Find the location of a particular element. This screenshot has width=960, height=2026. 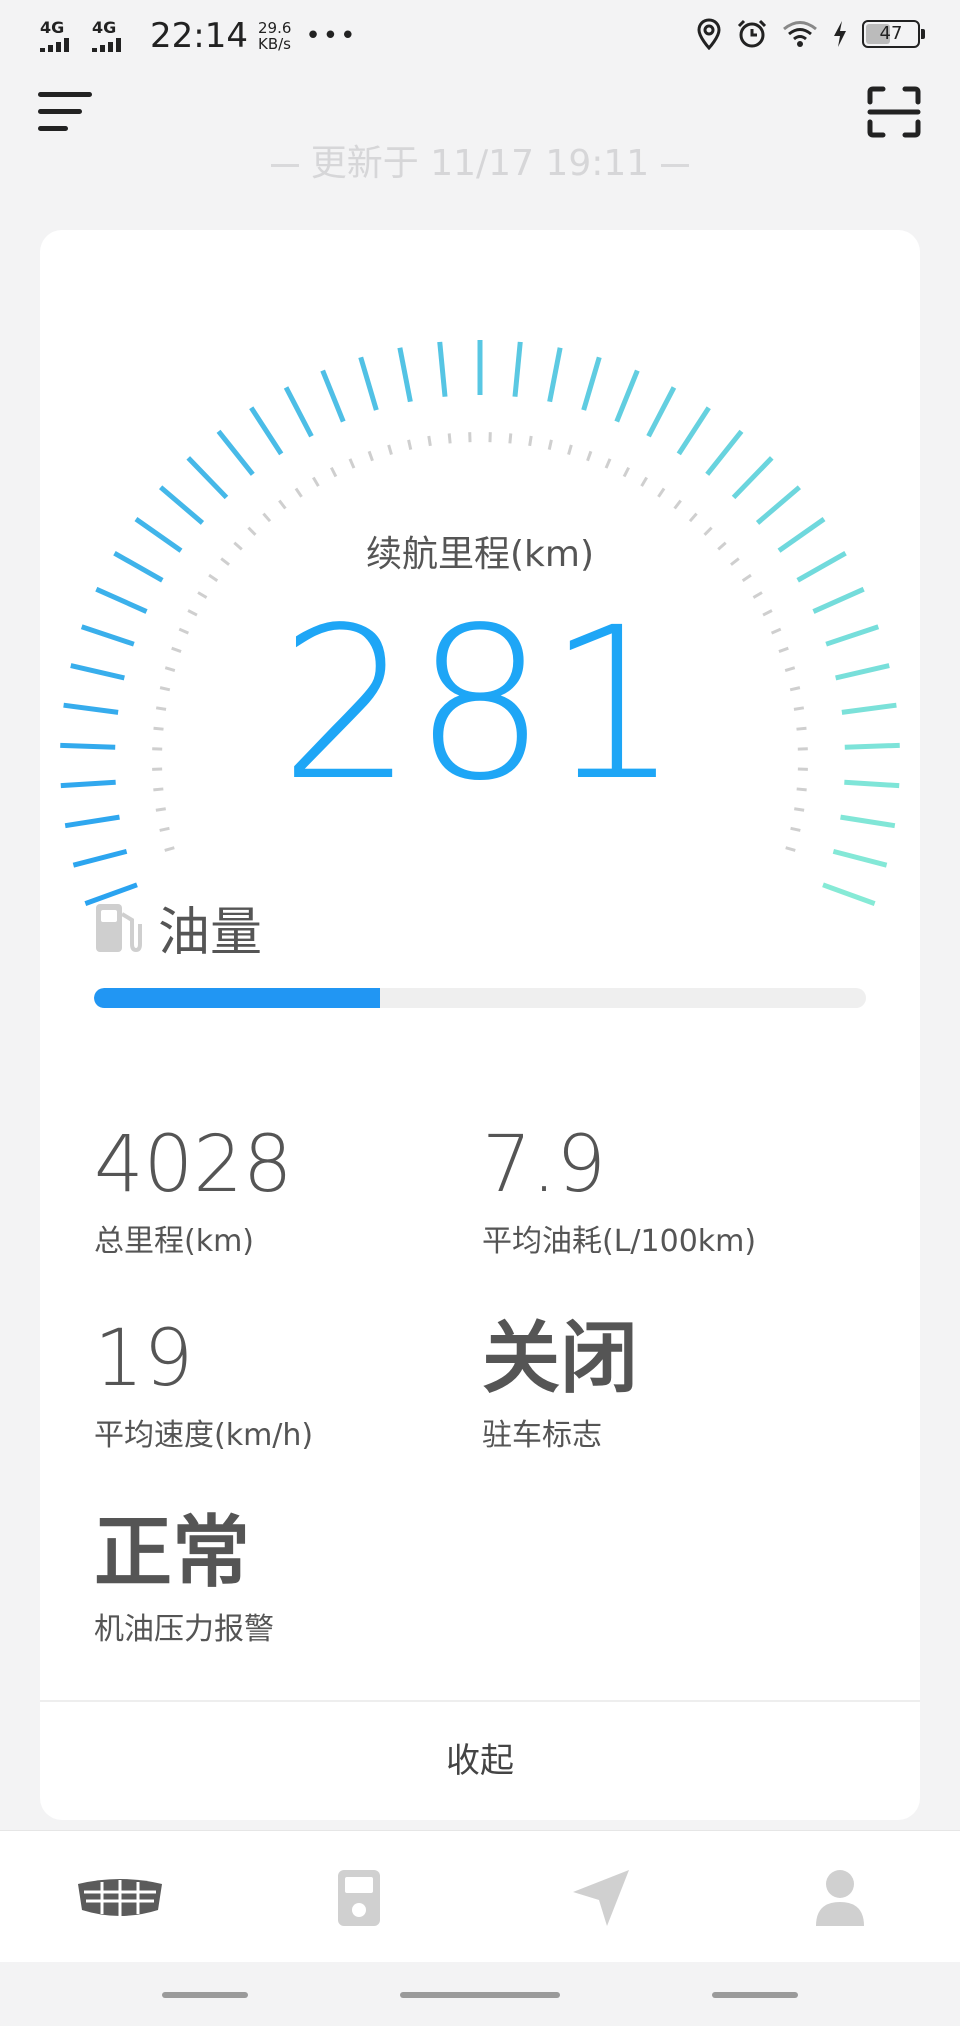

stat-label: 总里程(km) is located at coordinates (174, 1241).